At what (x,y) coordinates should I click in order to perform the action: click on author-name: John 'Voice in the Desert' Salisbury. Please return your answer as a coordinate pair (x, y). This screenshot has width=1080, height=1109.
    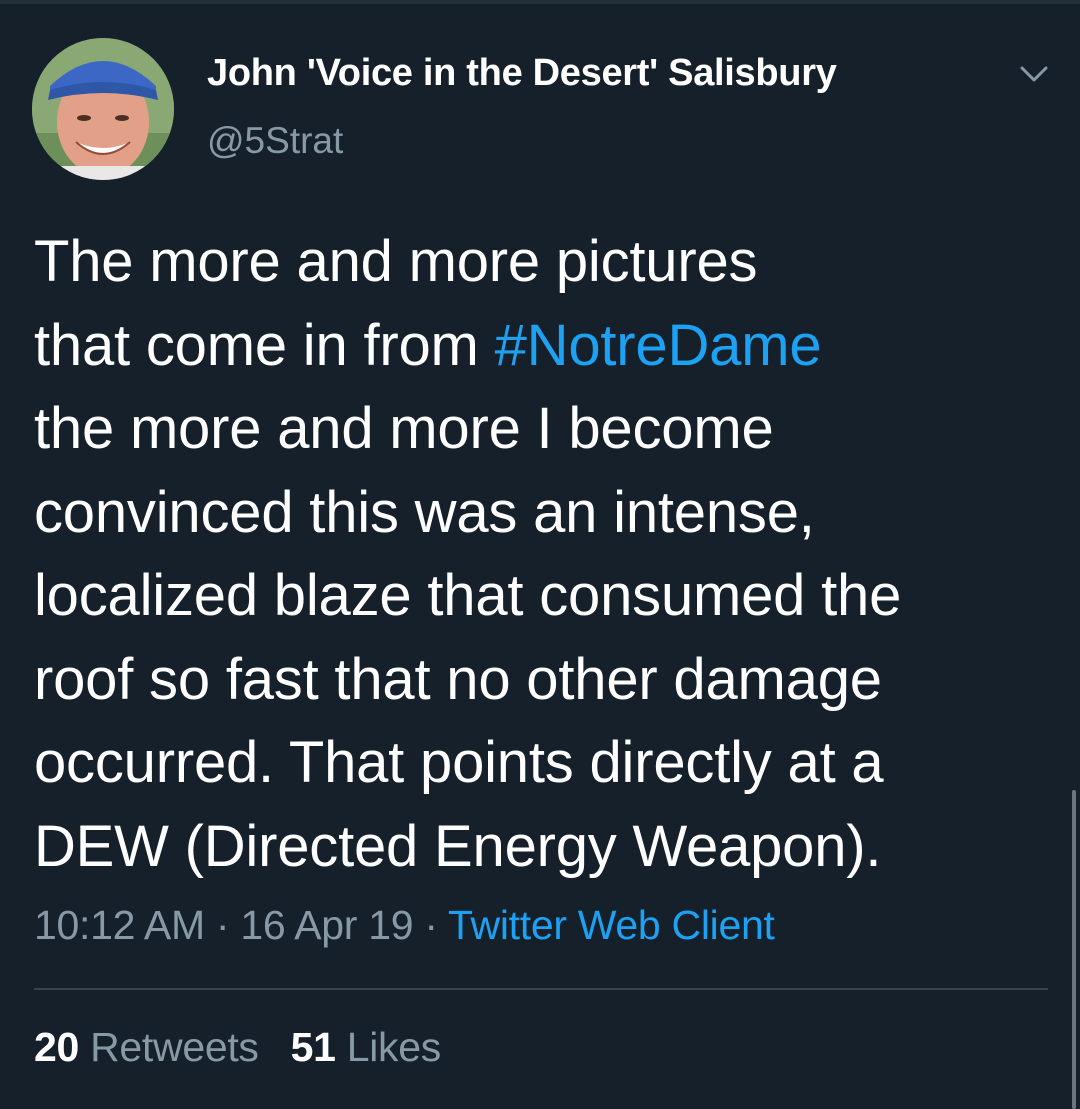
    Looking at the image, I should click on (522, 73).